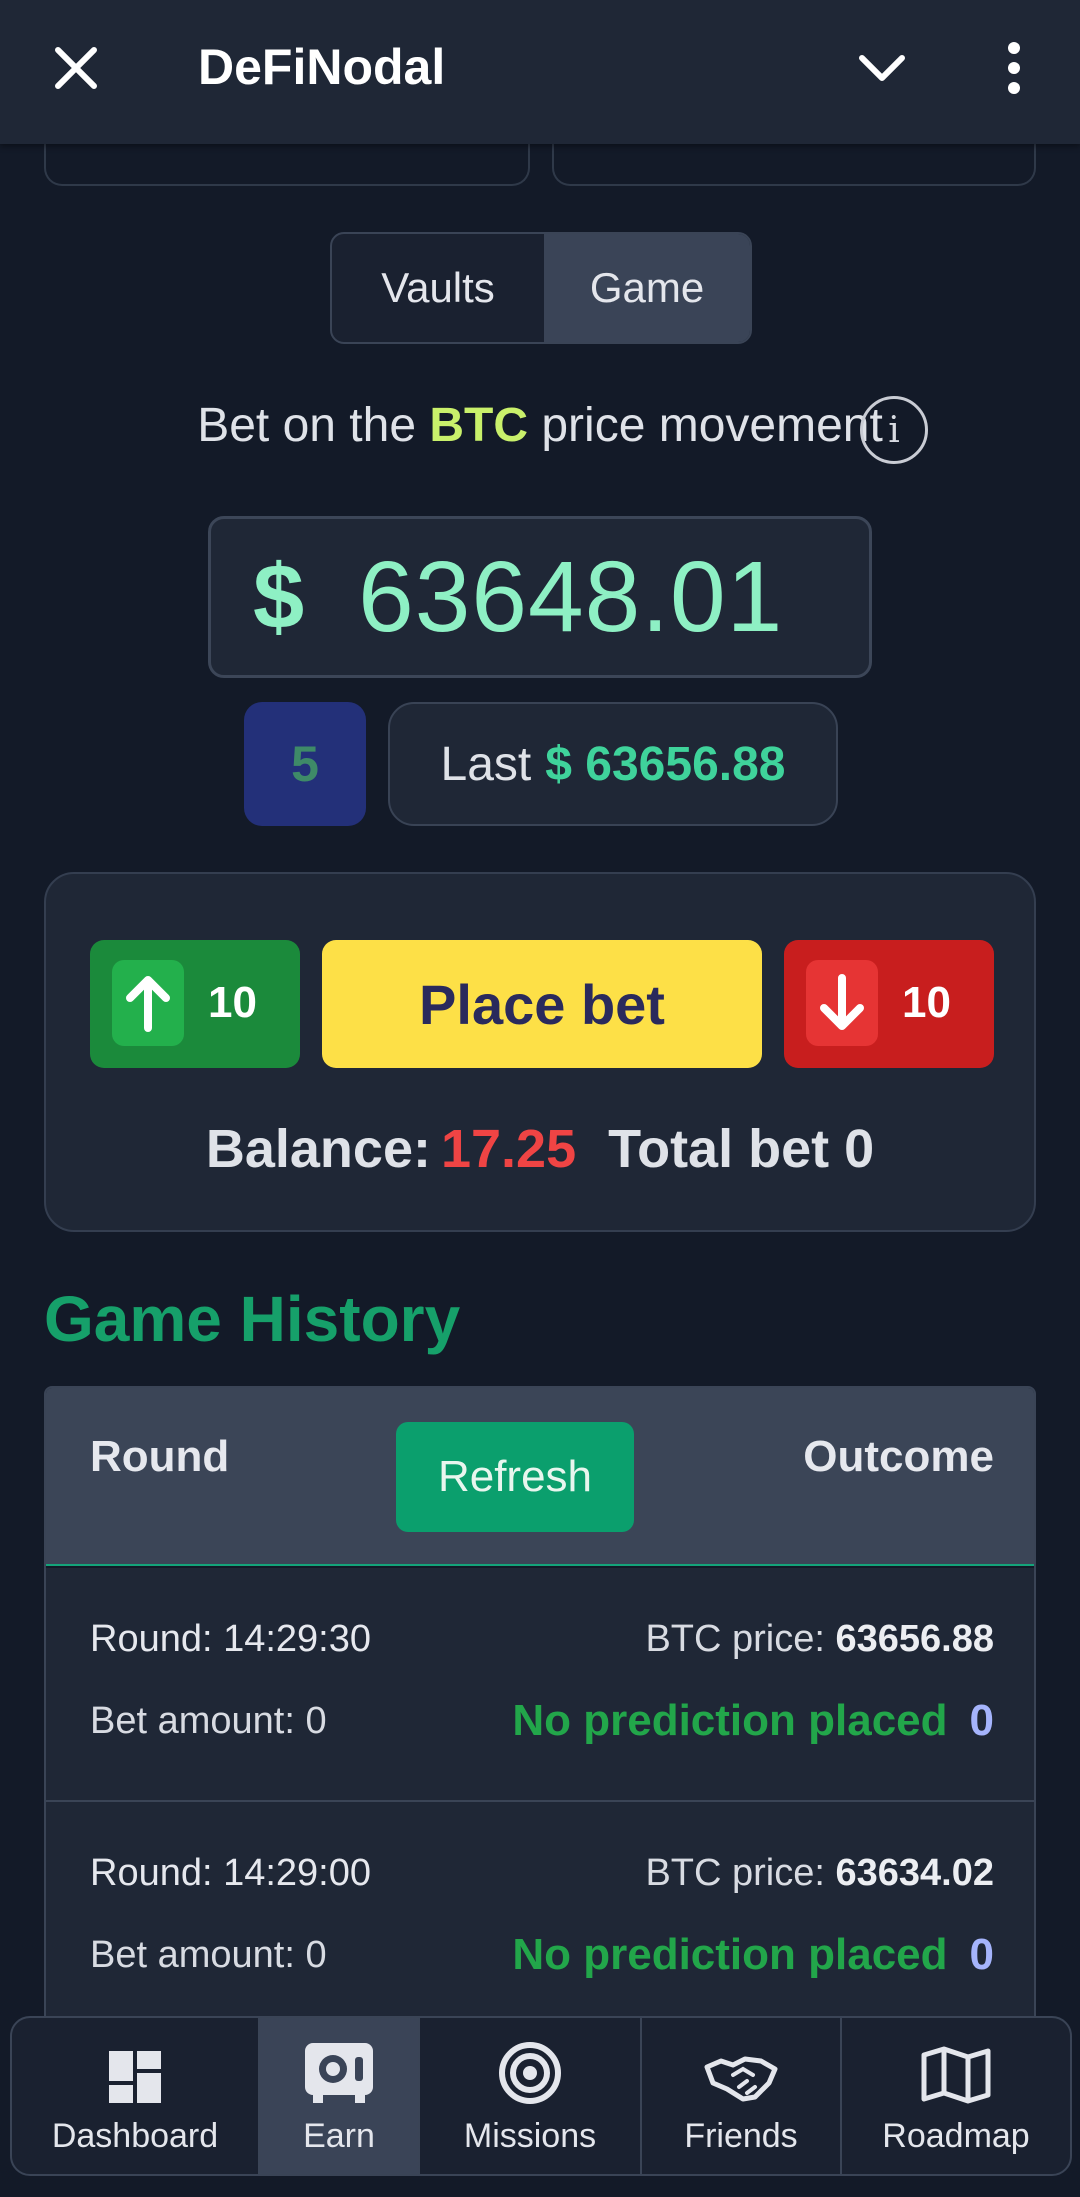  What do you see at coordinates (486, 764) in the screenshot?
I see `last-price-label: Last` at bounding box center [486, 764].